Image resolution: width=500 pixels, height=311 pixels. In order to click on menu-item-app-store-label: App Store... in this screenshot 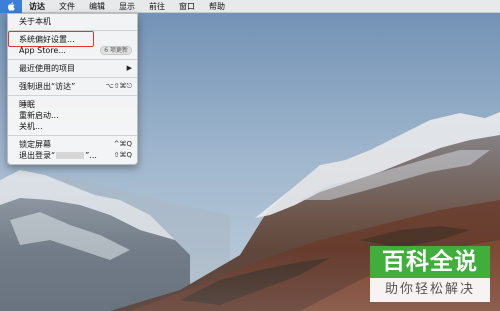, I will do `click(42, 50)`.